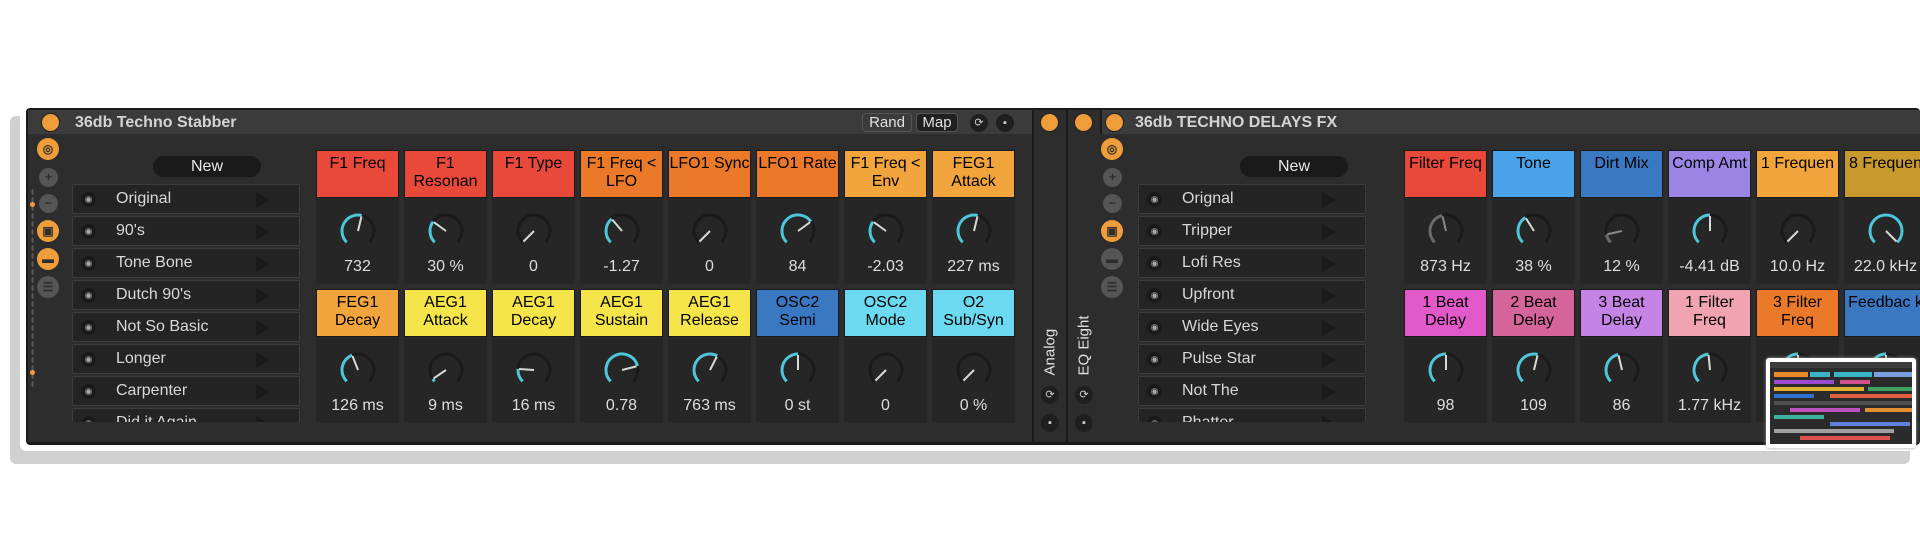 This screenshot has height=551, width=1920. I want to click on variation-item: ◉ Pulse Star, so click(1253, 360).